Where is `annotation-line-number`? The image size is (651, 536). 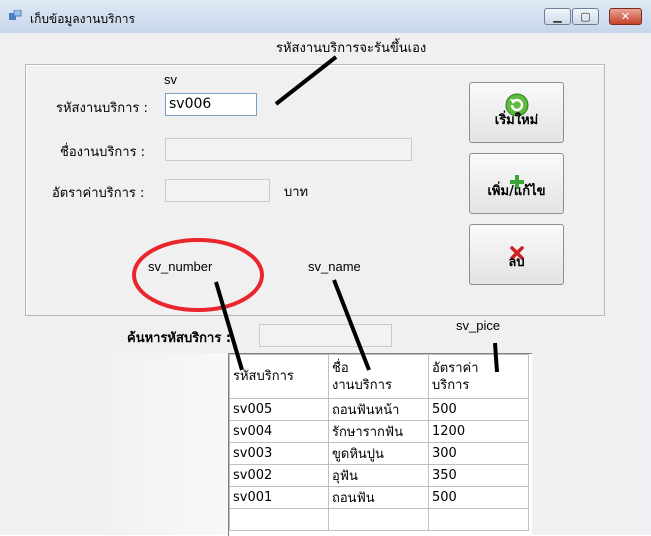
annotation-line-number is located at coordinates (229, 326).